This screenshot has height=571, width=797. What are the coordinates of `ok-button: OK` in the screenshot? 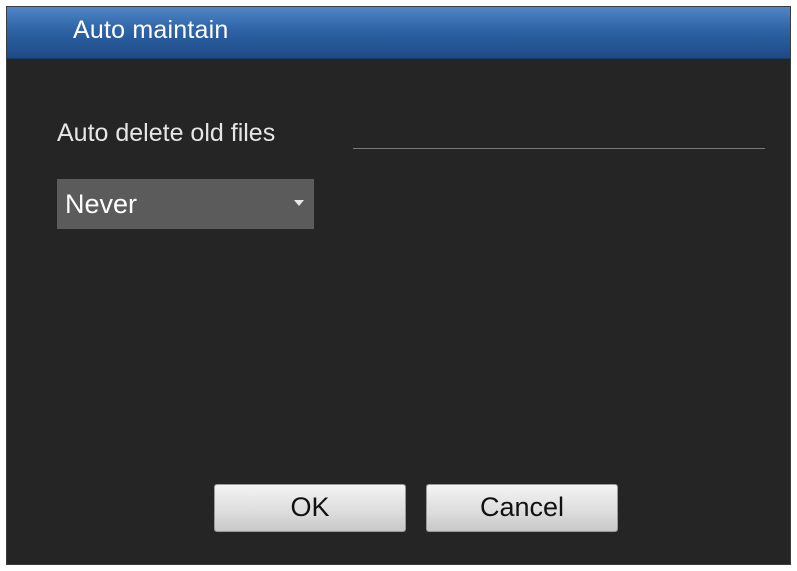 It's located at (310, 508).